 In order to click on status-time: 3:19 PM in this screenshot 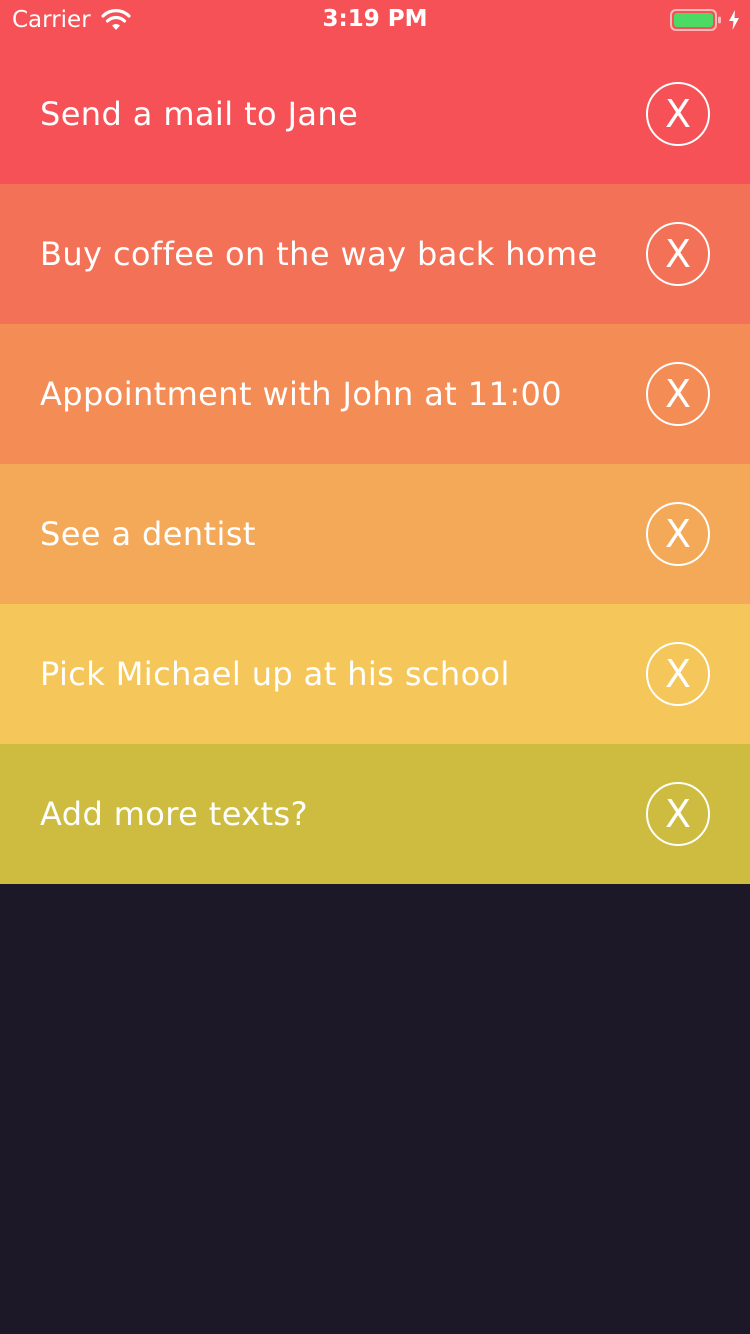, I will do `click(375, 19)`.